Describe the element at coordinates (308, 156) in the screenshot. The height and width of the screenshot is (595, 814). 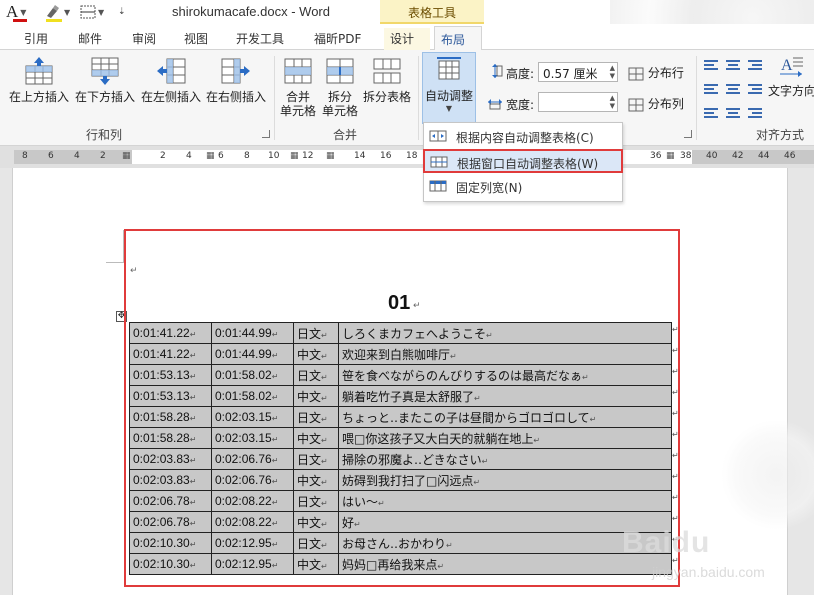
I see `ruler-number: 12` at that location.